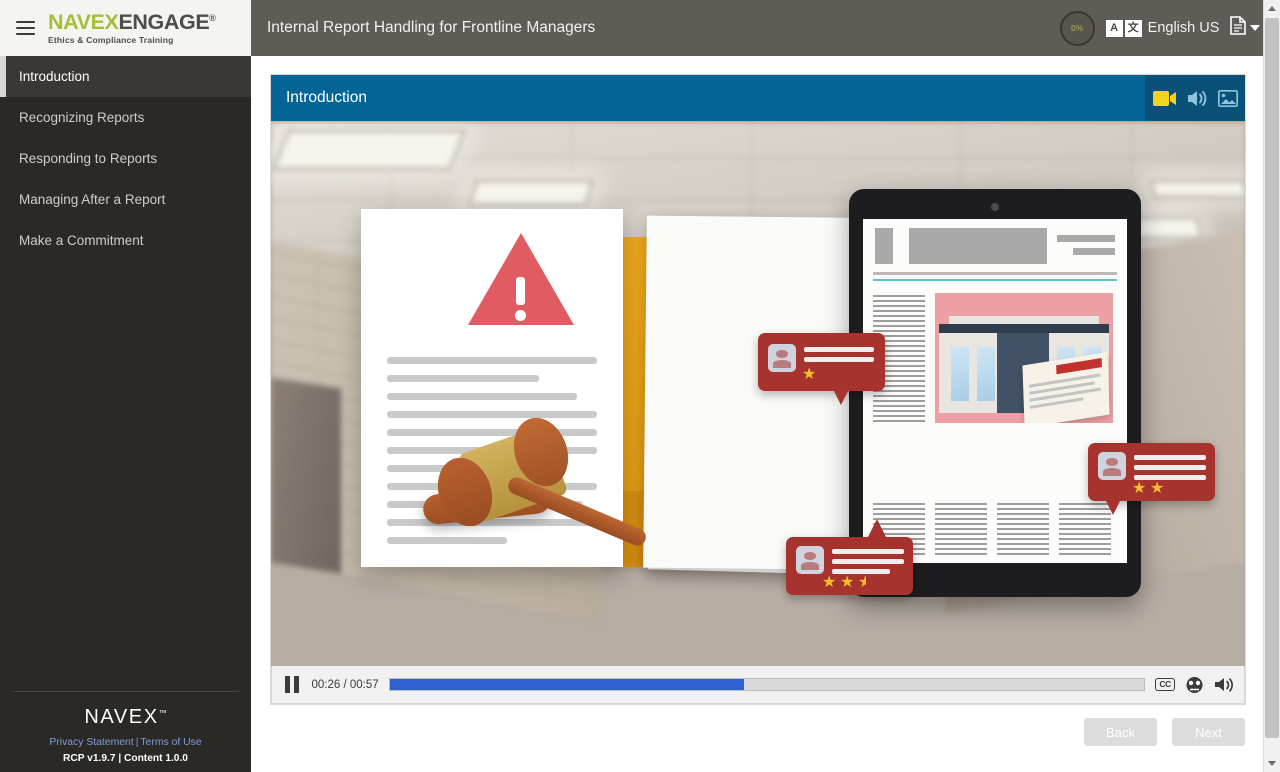 The height and width of the screenshot is (772, 1280). What do you see at coordinates (111, 39) in the screenshot?
I see `logo-tagline: Ethics & Compliance Training` at bounding box center [111, 39].